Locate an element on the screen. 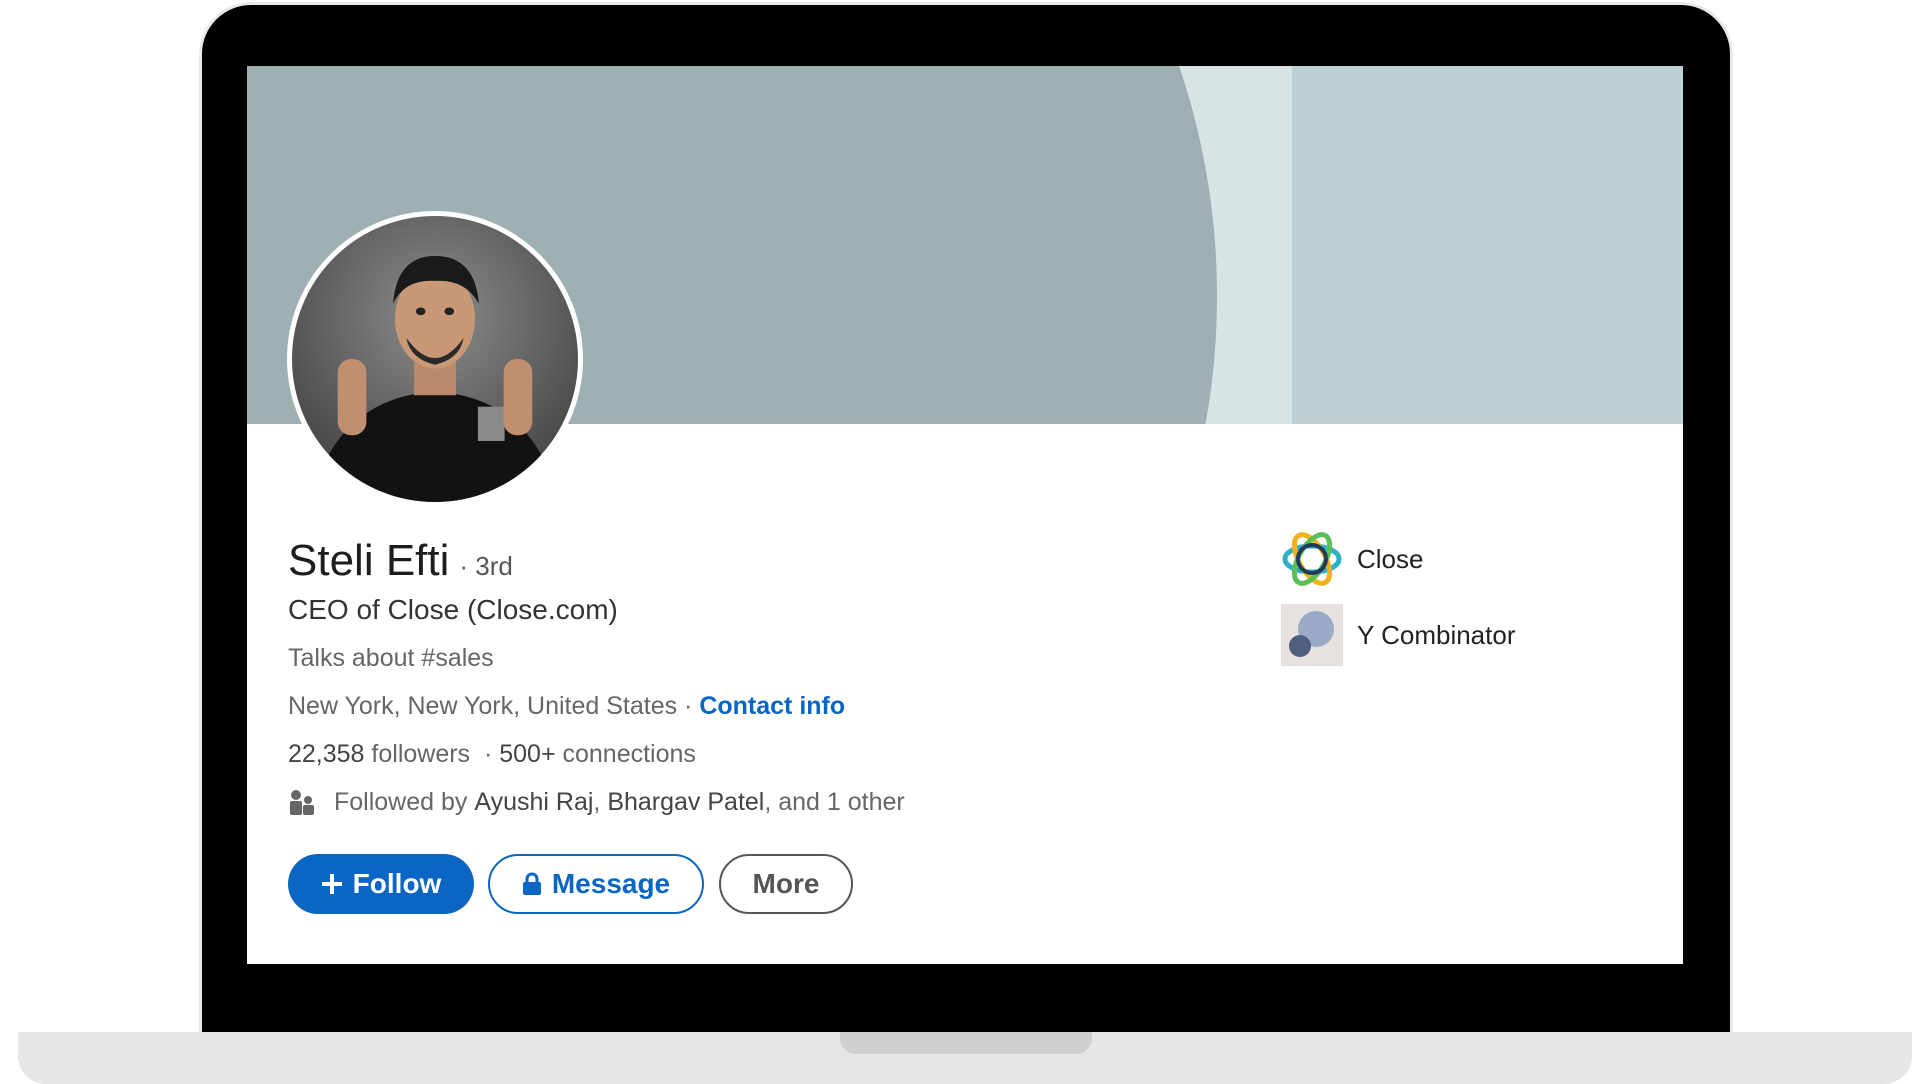 The image size is (1920, 1084). follow-button: Follow is located at coordinates (381, 884).